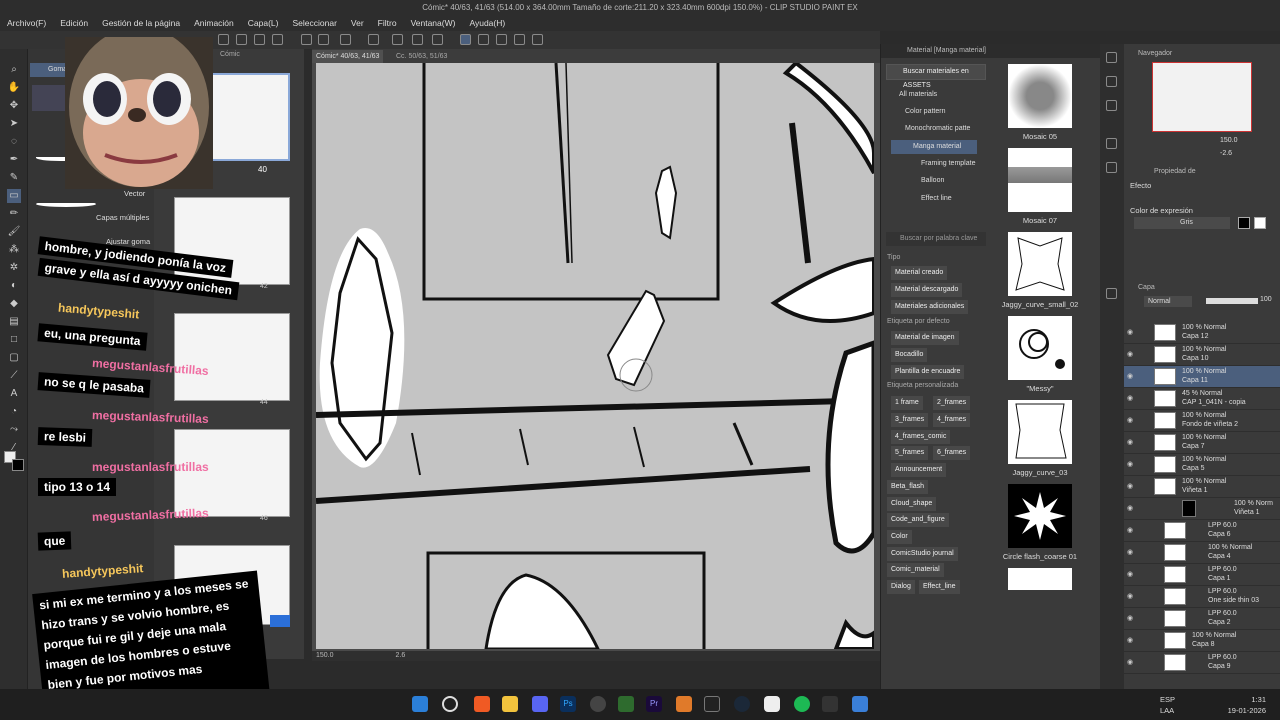 The image size is (1280, 720). Describe the element at coordinates (936, 239) in the screenshot. I see `keyword-search-input: Buscar por palabra clave` at that location.